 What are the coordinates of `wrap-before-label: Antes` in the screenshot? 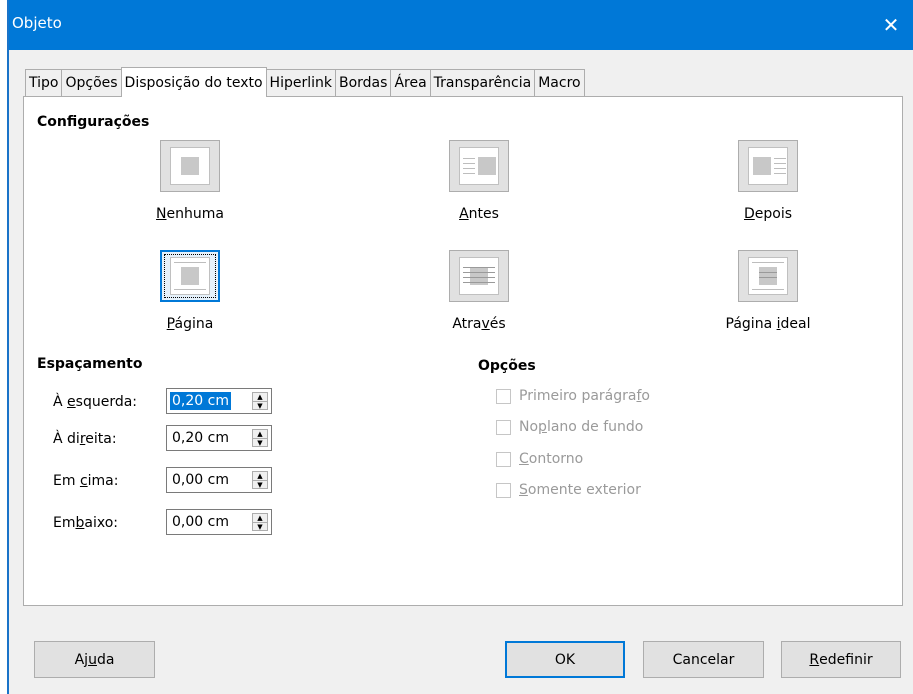 It's located at (479, 214).